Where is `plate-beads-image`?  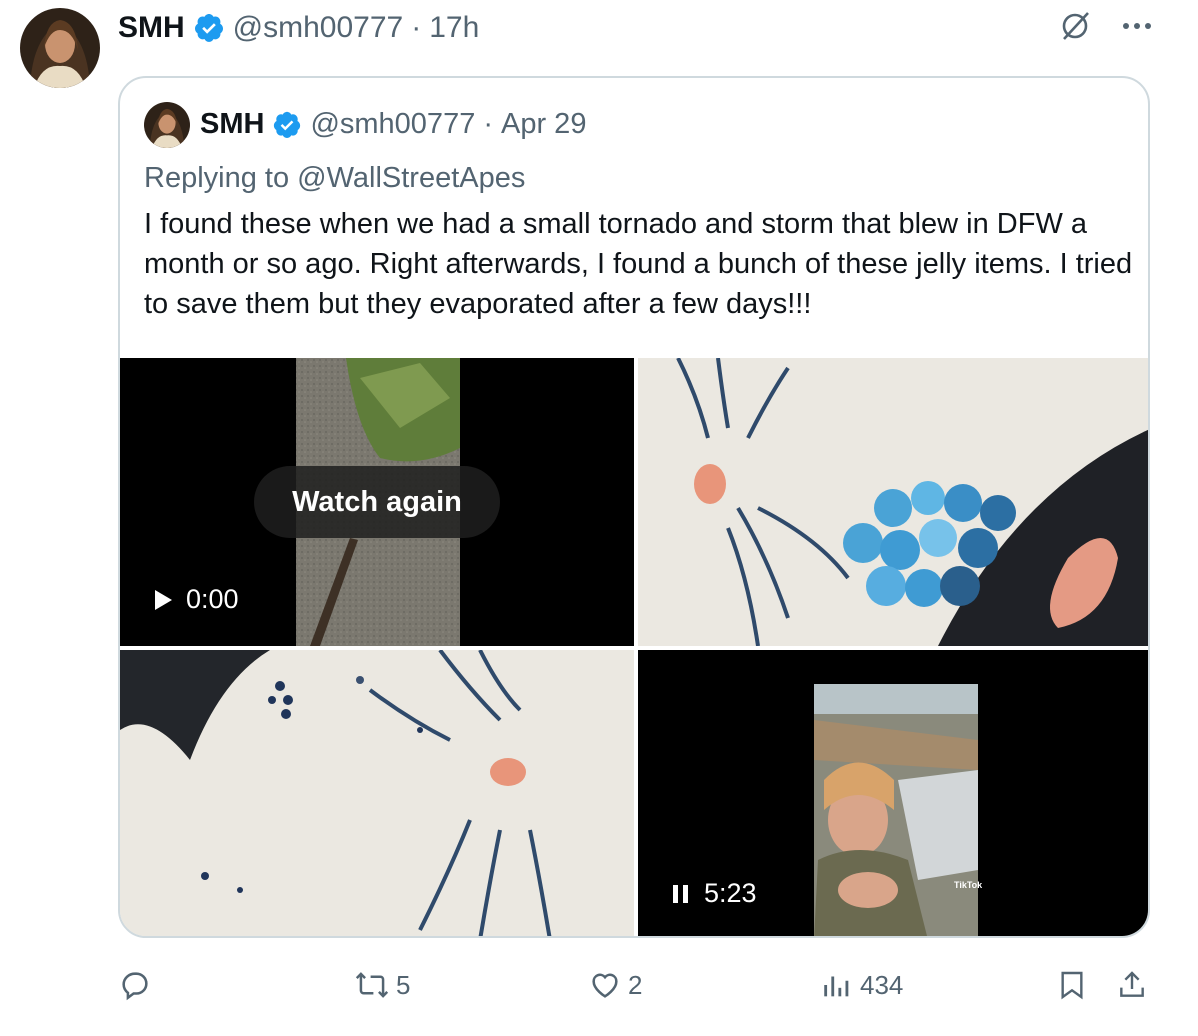
plate-beads-image is located at coordinates (893, 502).